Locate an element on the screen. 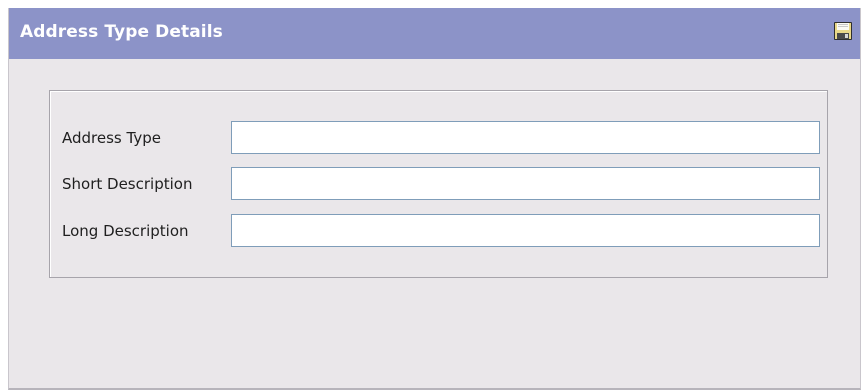  short-description-label: Short Description is located at coordinates (127, 184).